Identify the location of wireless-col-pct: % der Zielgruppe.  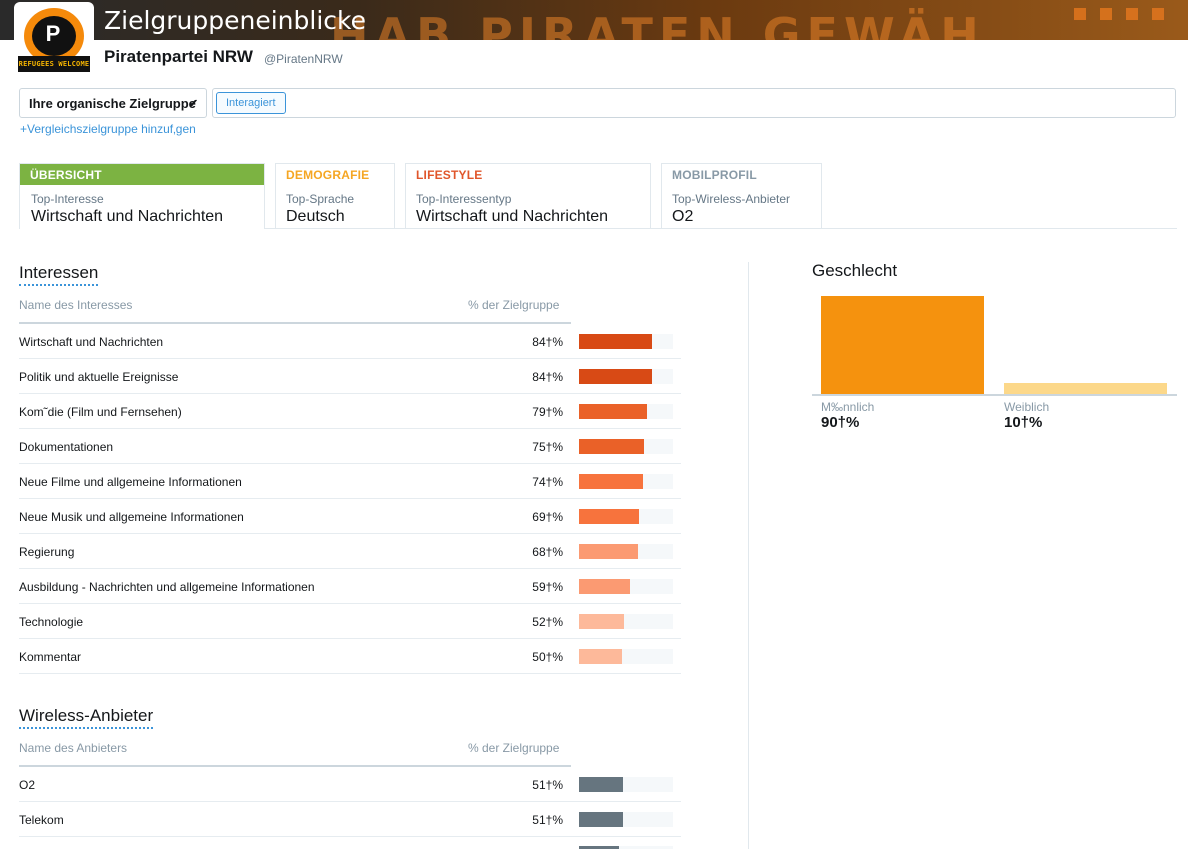
(514, 748).